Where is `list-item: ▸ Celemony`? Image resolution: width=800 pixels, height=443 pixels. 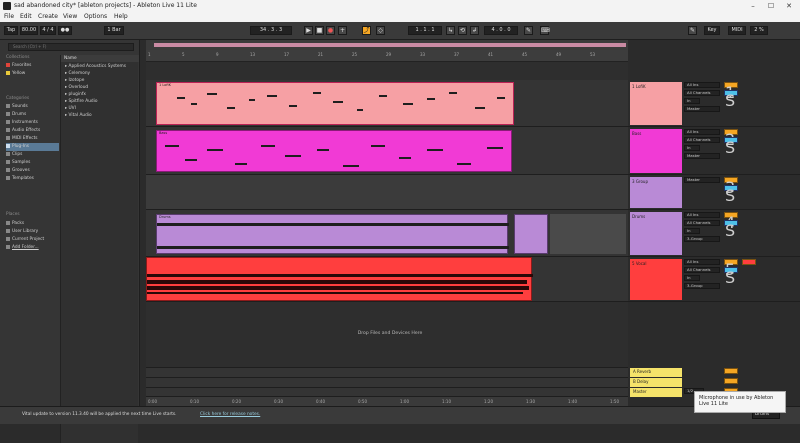
list-item: ▸ Celemony is located at coordinates (77, 73).